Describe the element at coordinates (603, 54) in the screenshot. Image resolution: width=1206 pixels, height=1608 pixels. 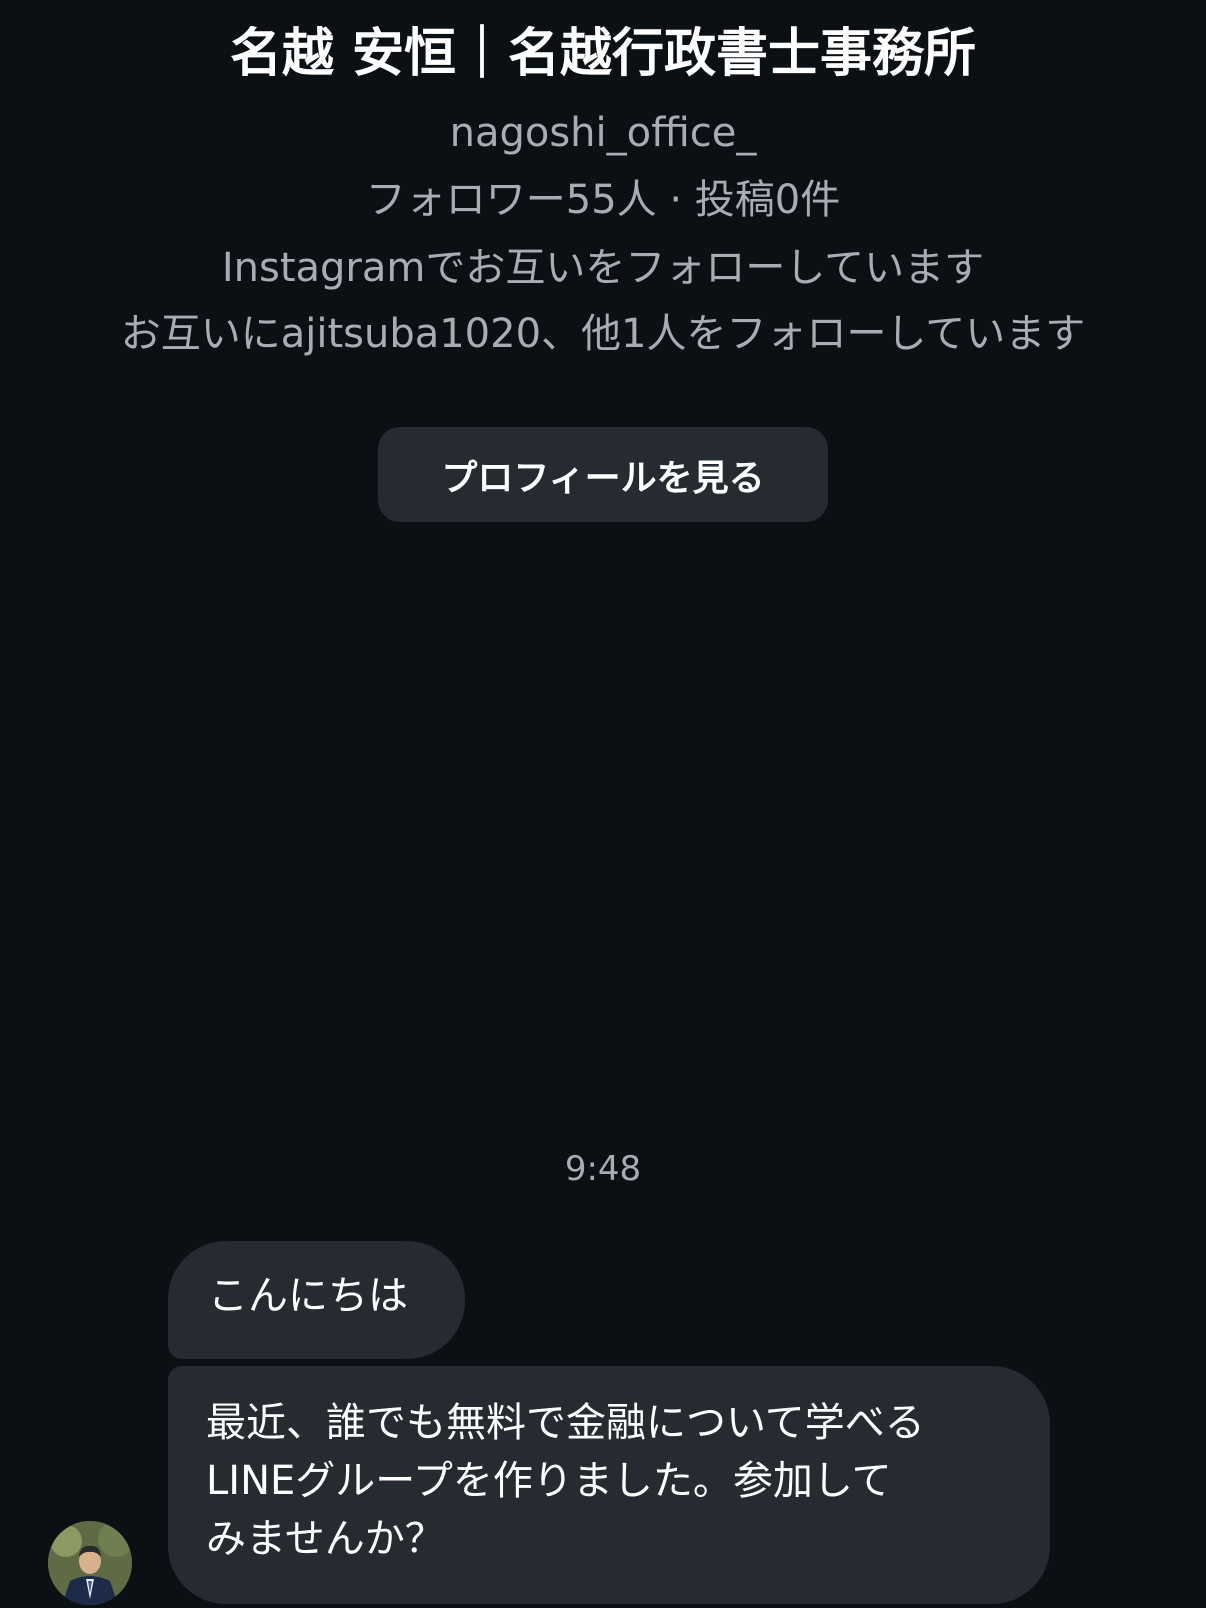
I see `profile-display-name: 名越 安恒｜名越行政書士事務所` at that location.